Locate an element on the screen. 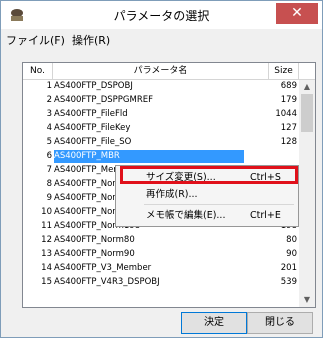  table-row: 14 AS400FTP_V3_Member 201 is located at coordinates (161, 268).